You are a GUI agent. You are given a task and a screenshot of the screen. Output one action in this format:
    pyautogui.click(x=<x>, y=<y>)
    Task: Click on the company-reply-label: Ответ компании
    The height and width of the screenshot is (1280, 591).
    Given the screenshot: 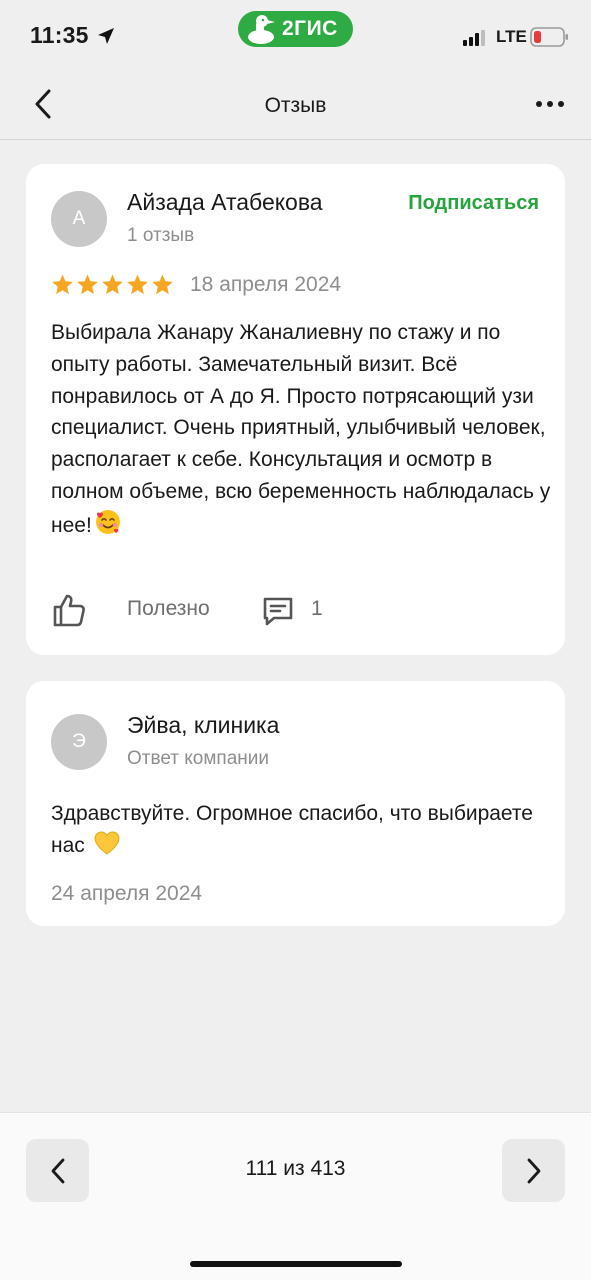 What is the action you would take?
    pyautogui.click(x=198, y=758)
    